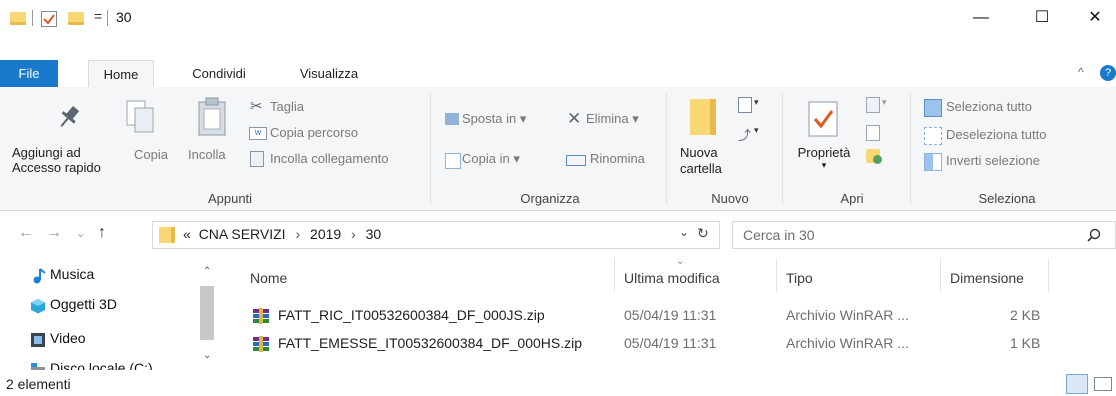 The image size is (1116, 396). What do you see at coordinates (933, 136) in the screenshot?
I see `select-none-icon` at bounding box center [933, 136].